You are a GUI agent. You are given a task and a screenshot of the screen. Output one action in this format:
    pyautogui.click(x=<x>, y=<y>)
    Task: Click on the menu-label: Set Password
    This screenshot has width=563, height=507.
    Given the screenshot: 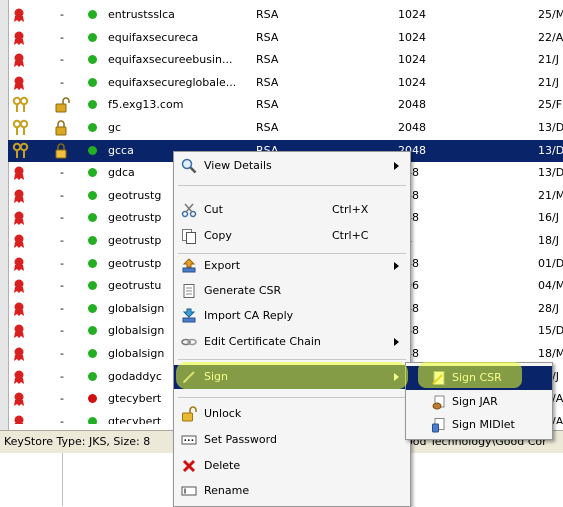 What is the action you would take?
    pyautogui.click(x=240, y=439)
    